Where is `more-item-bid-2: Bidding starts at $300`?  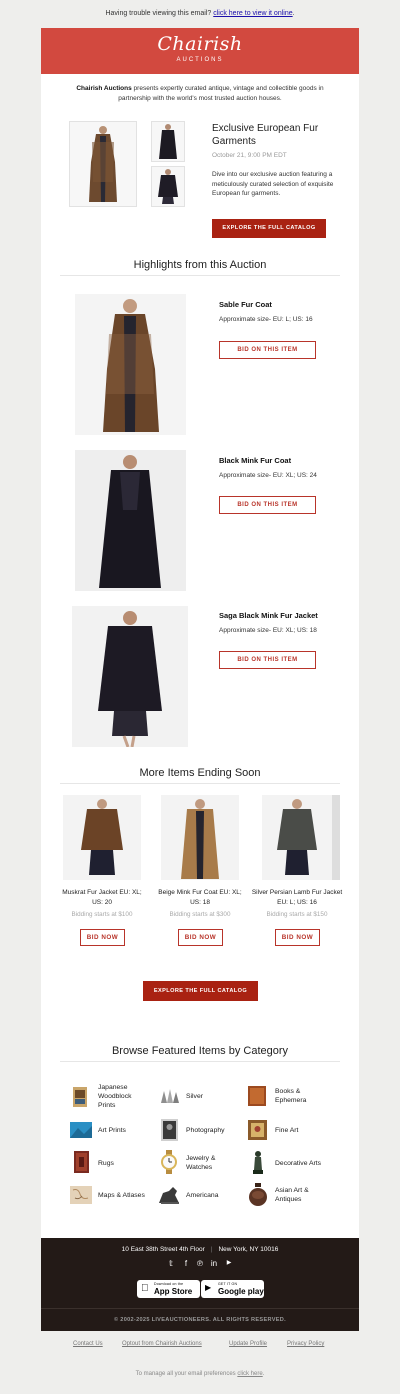
more-item-bid-2: Bidding starts at $300 is located at coordinates (200, 914).